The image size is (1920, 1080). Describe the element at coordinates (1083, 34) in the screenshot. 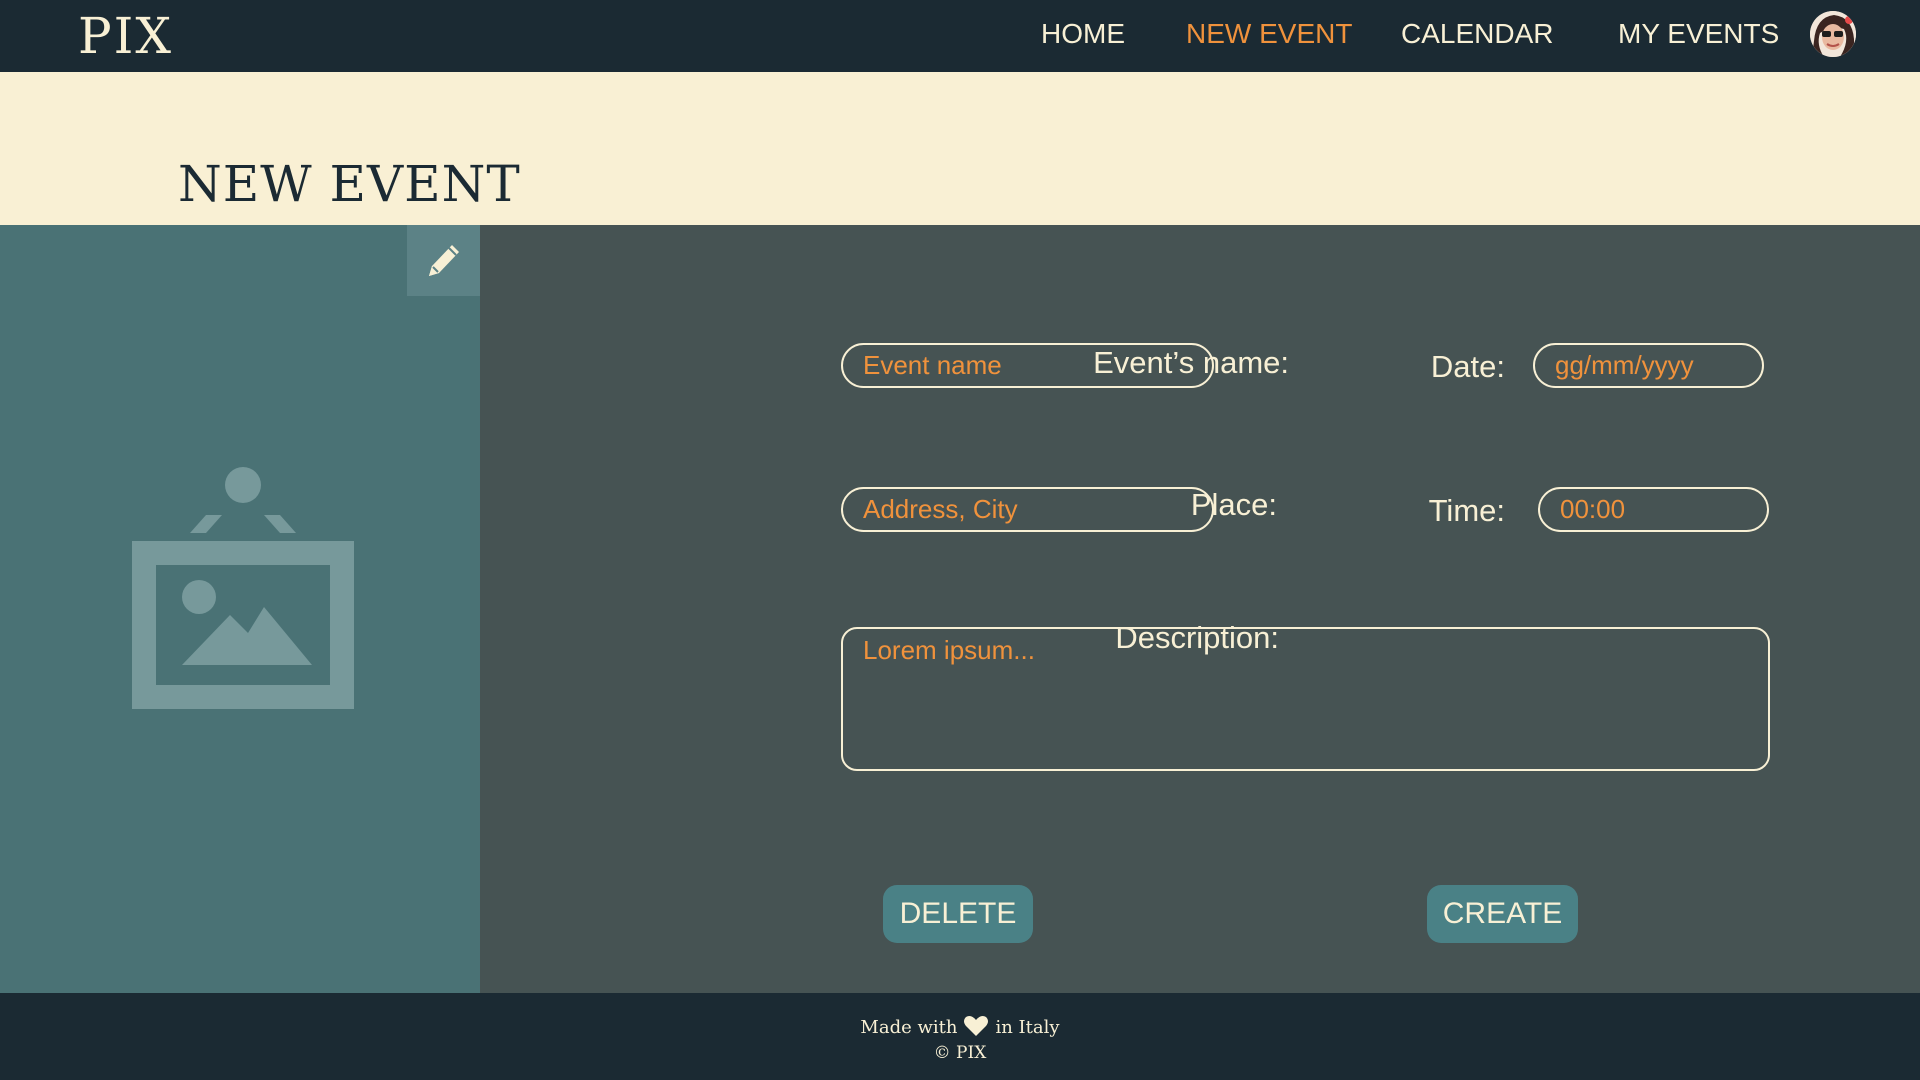

I see `nav-item-home: HOME` at that location.